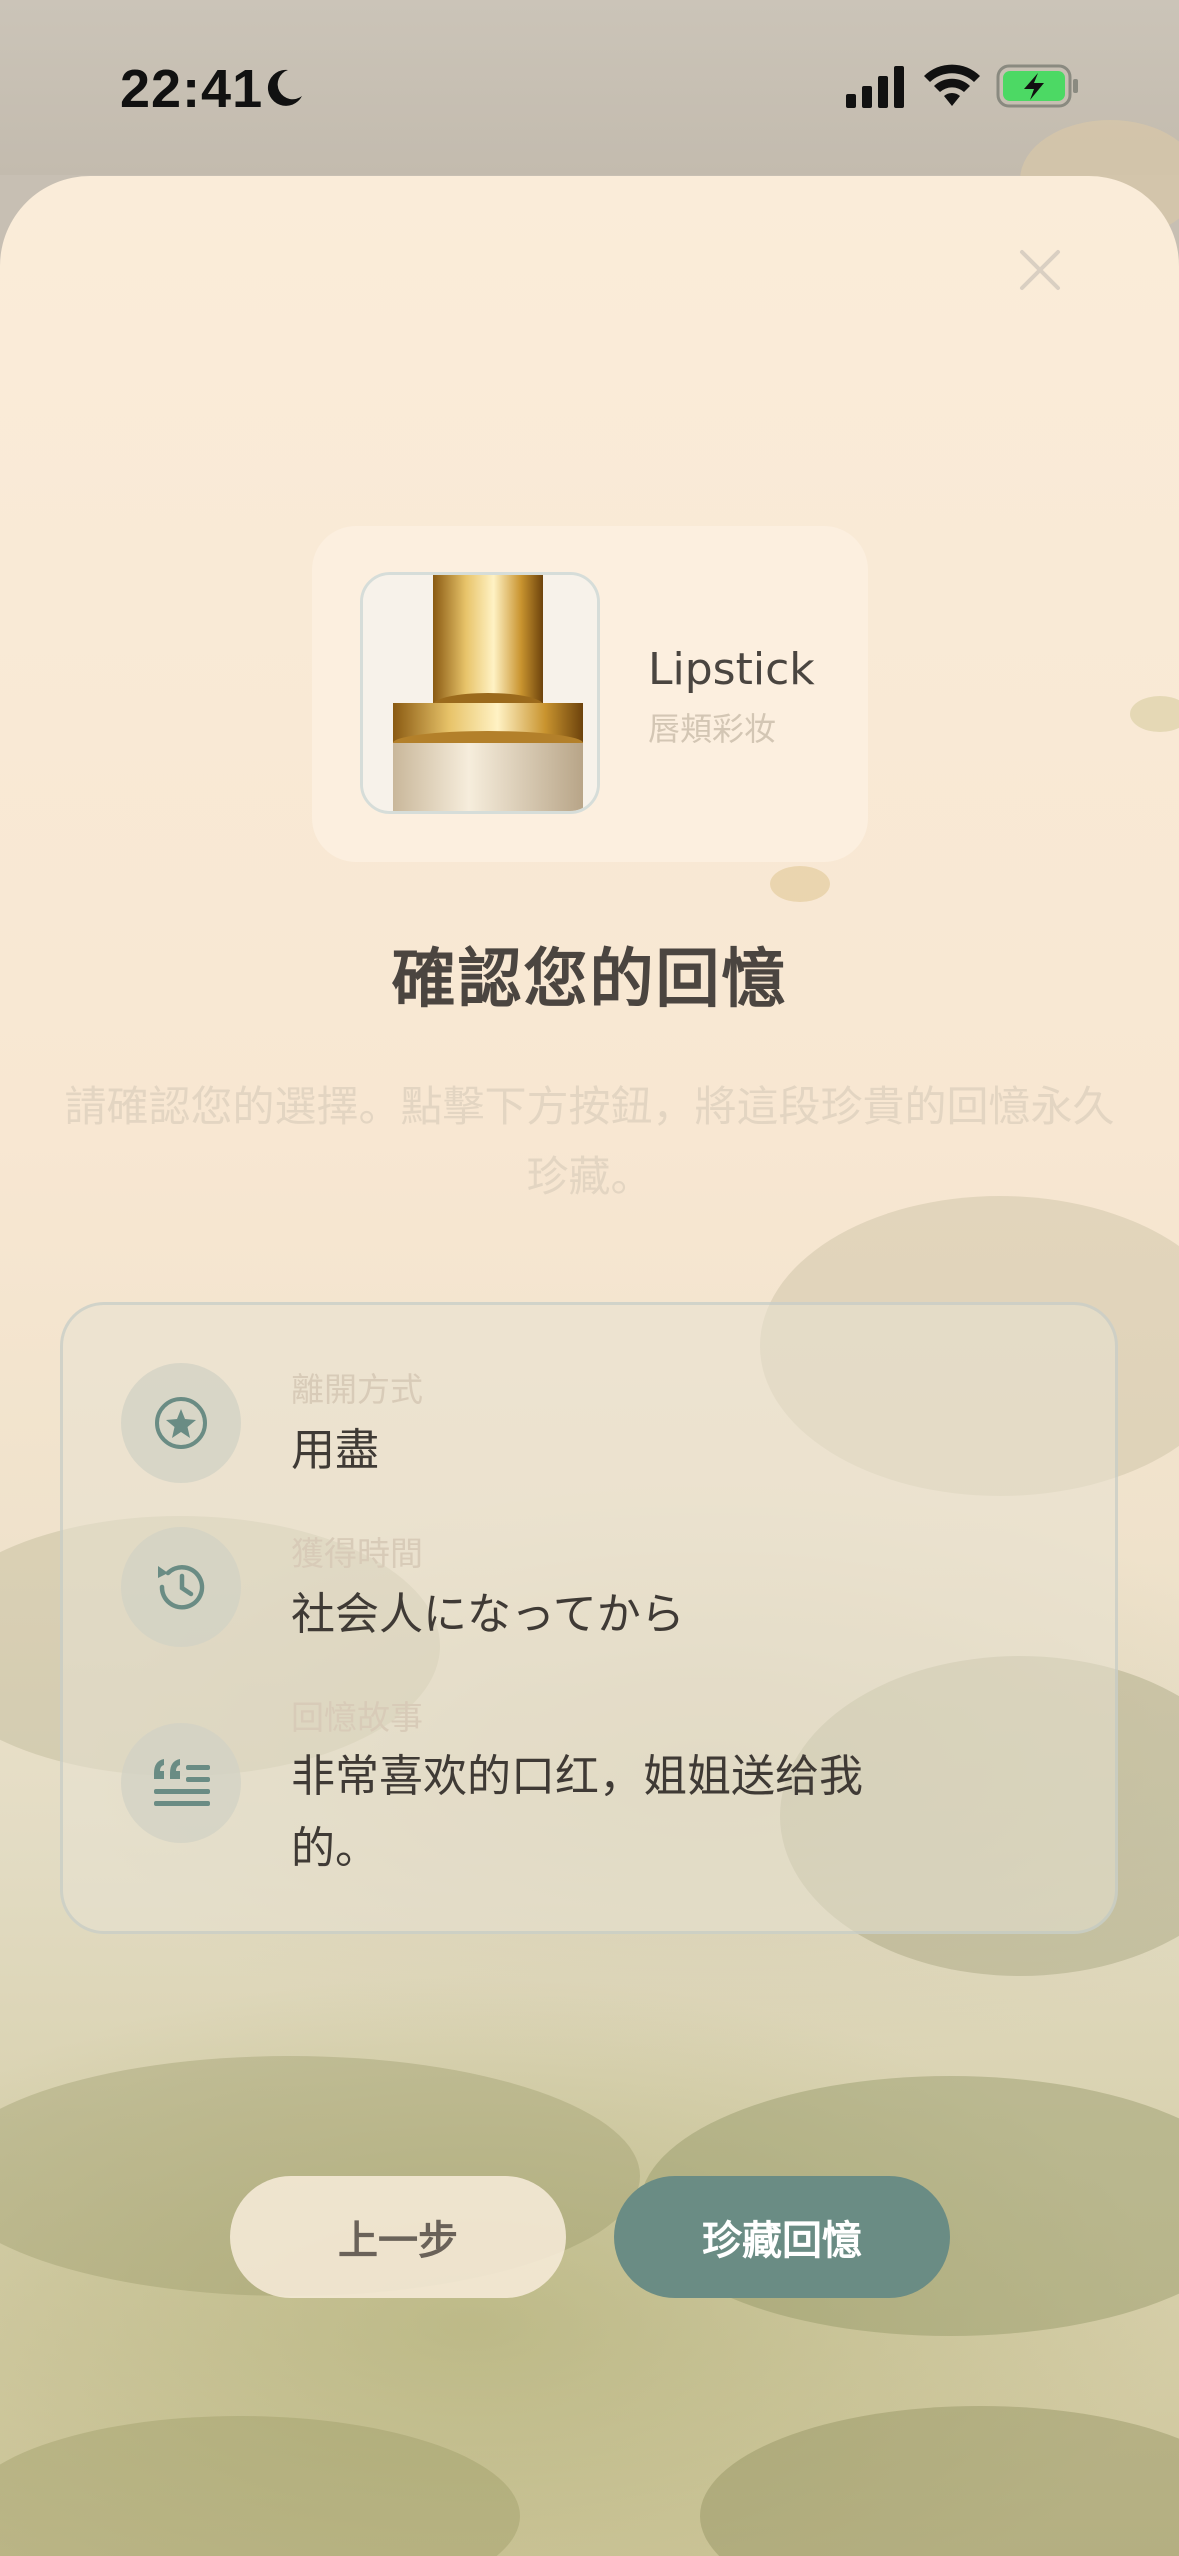  Describe the element at coordinates (952, 85) in the screenshot. I see `wifi-icon` at that location.